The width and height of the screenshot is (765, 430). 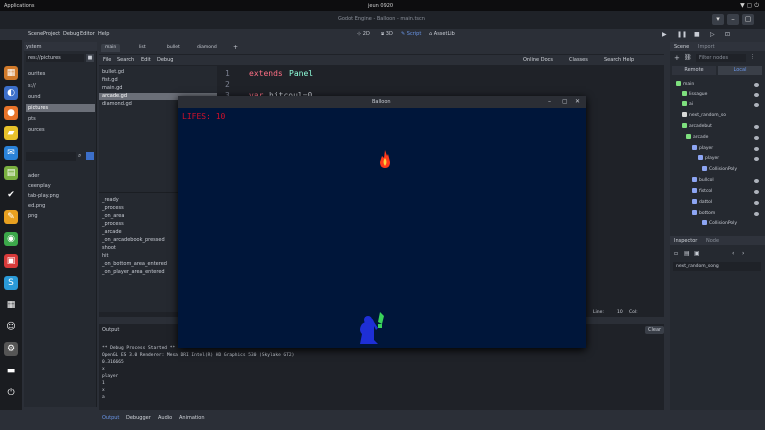 I want to click on tab-list: list, so click(x=142, y=48).